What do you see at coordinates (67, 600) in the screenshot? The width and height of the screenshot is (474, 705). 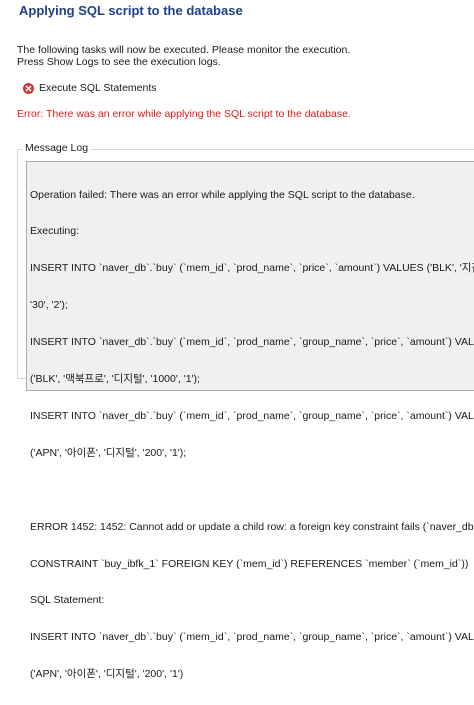 I see `log-line: SQL Statement:` at bounding box center [67, 600].